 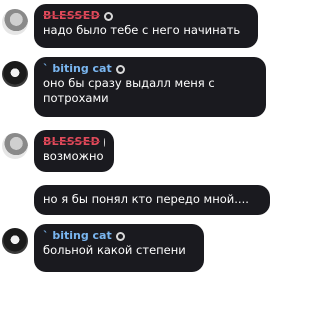 What do you see at coordinates (142, 30) in the screenshot?
I see `message-text: надо было тебе с него начинать` at bounding box center [142, 30].